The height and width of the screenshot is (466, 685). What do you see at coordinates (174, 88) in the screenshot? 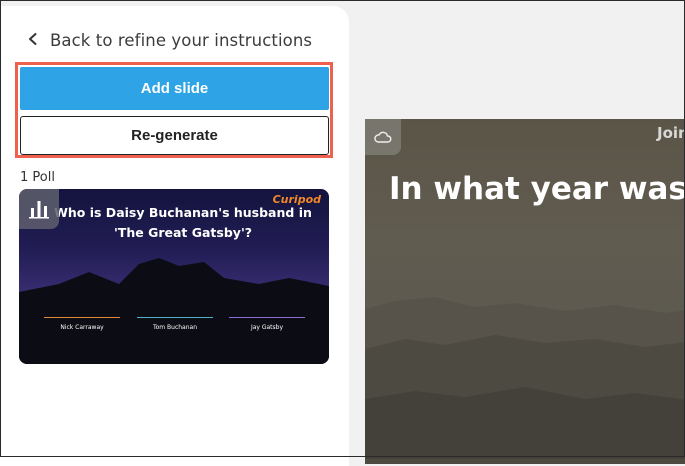
I see `add-slide-button: Add slide` at bounding box center [174, 88].